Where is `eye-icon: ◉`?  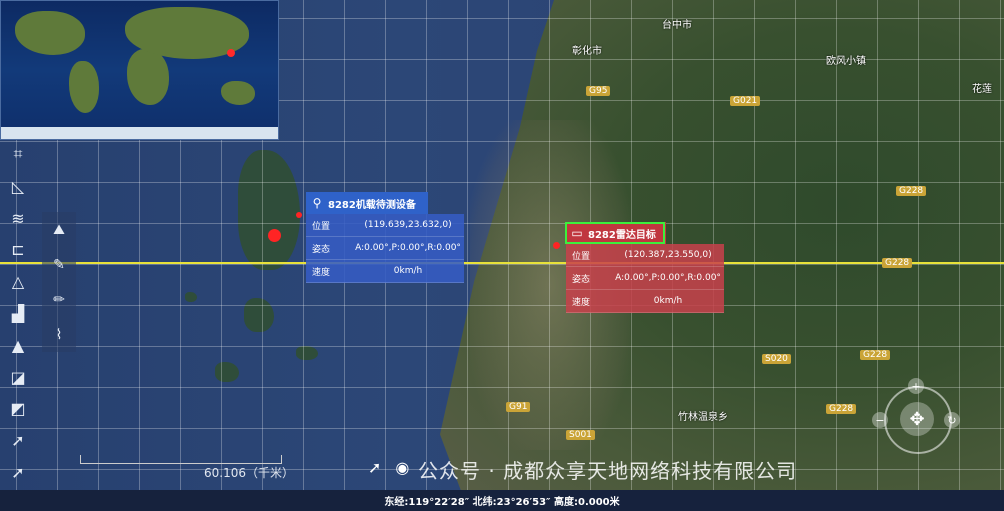 eye-icon: ◉ is located at coordinates (402, 467).